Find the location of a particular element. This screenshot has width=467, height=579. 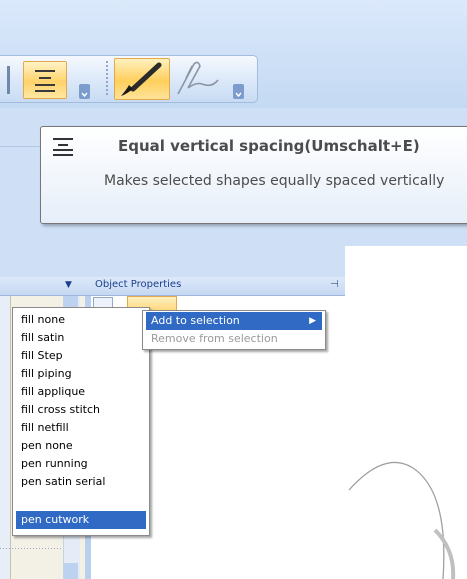

menu-item-fill-applique: fill applique is located at coordinates (81, 392).